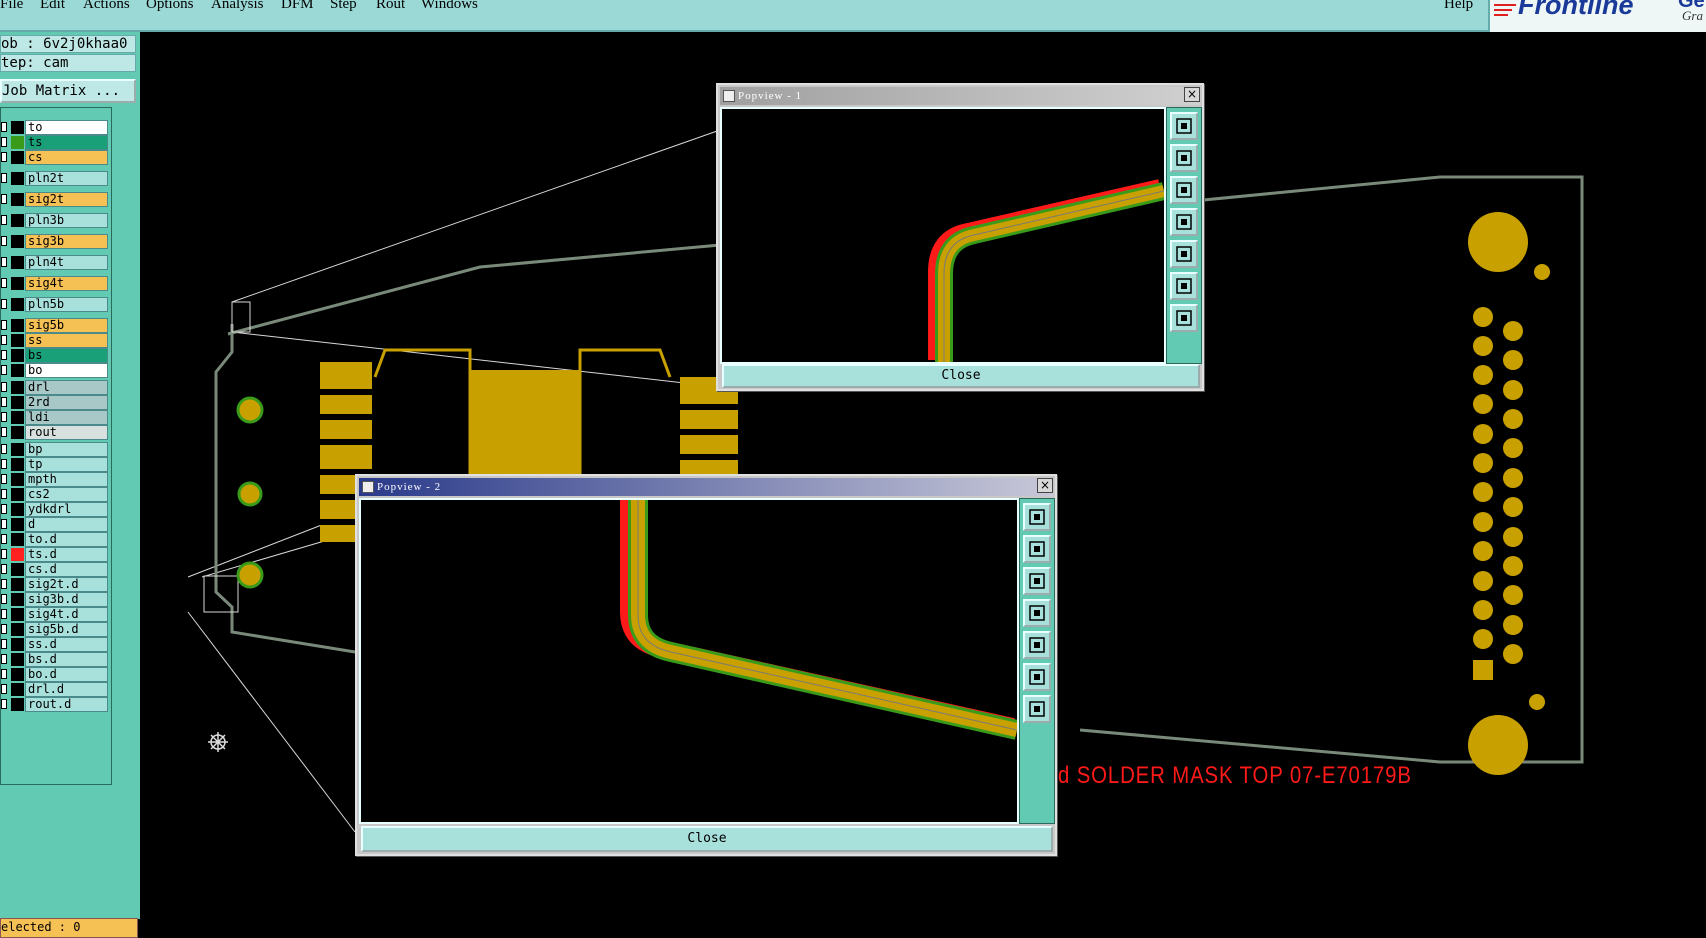  What do you see at coordinates (66, 370) in the screenshot?
I see `layer-name: bo` at bounding box center [66, 370].